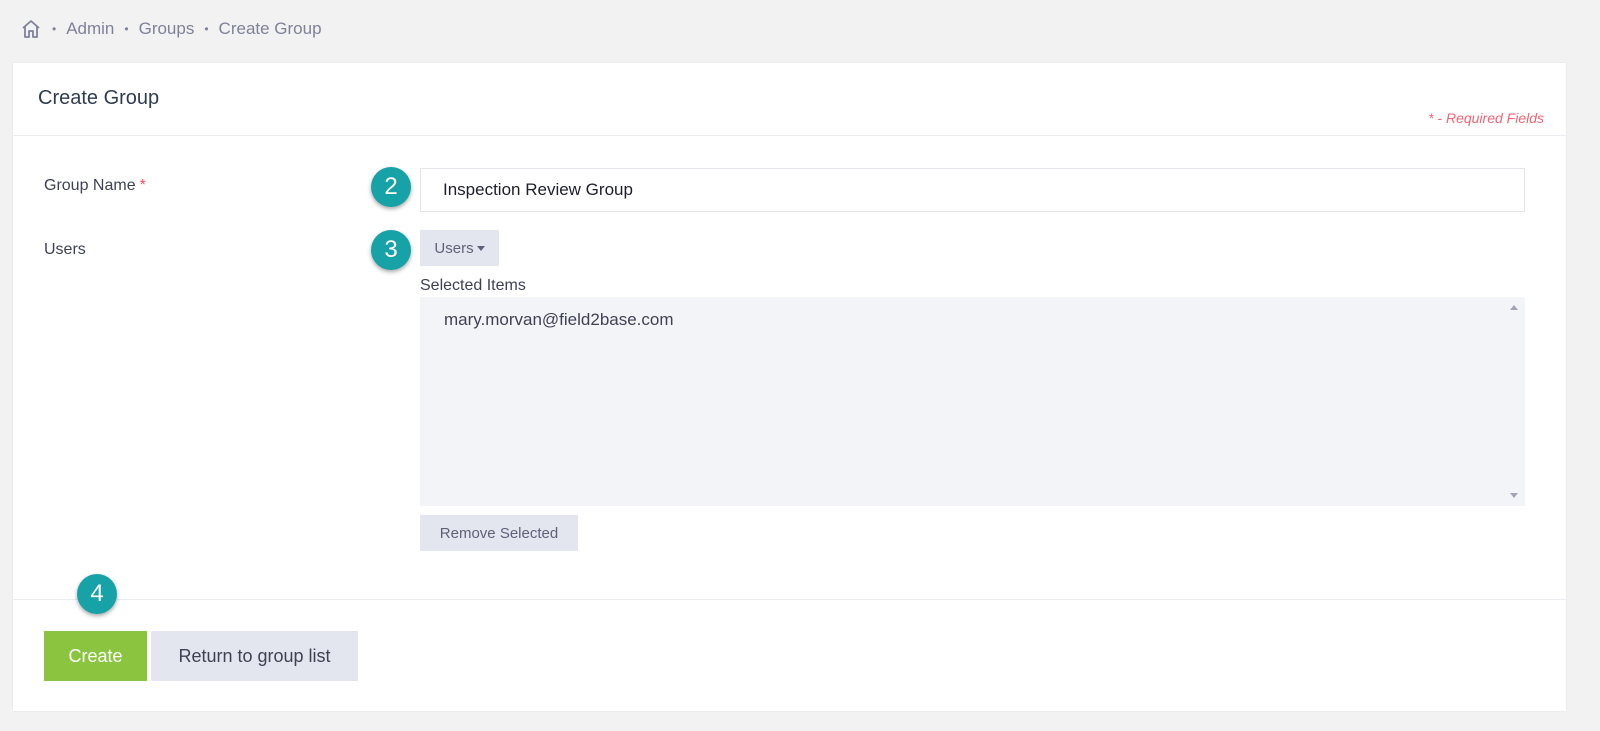 The image size is (1600, 731). What do you see at coordinates (789, 599) in the screenshot?
I see `footer-divider` at bounding box center [789, 599].